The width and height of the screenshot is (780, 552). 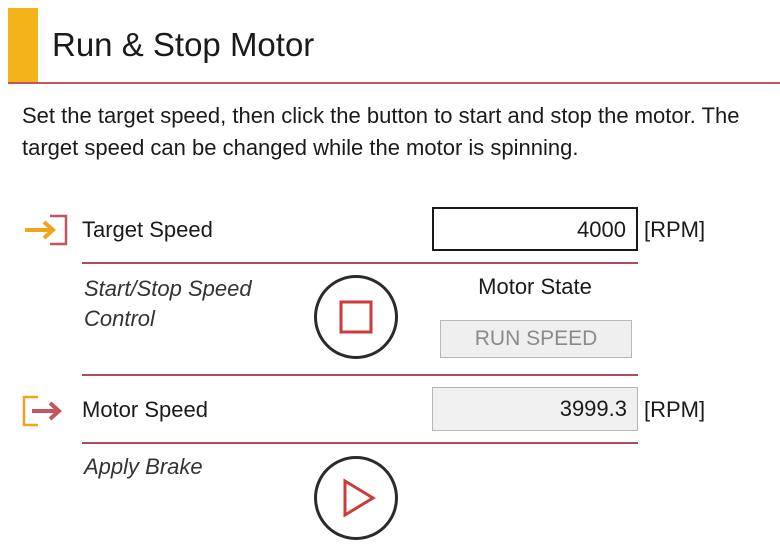 What do you see at coordinates (23, 45) in the screenshot?
I see `header-accent-bar` at bounding box center [23, 45].